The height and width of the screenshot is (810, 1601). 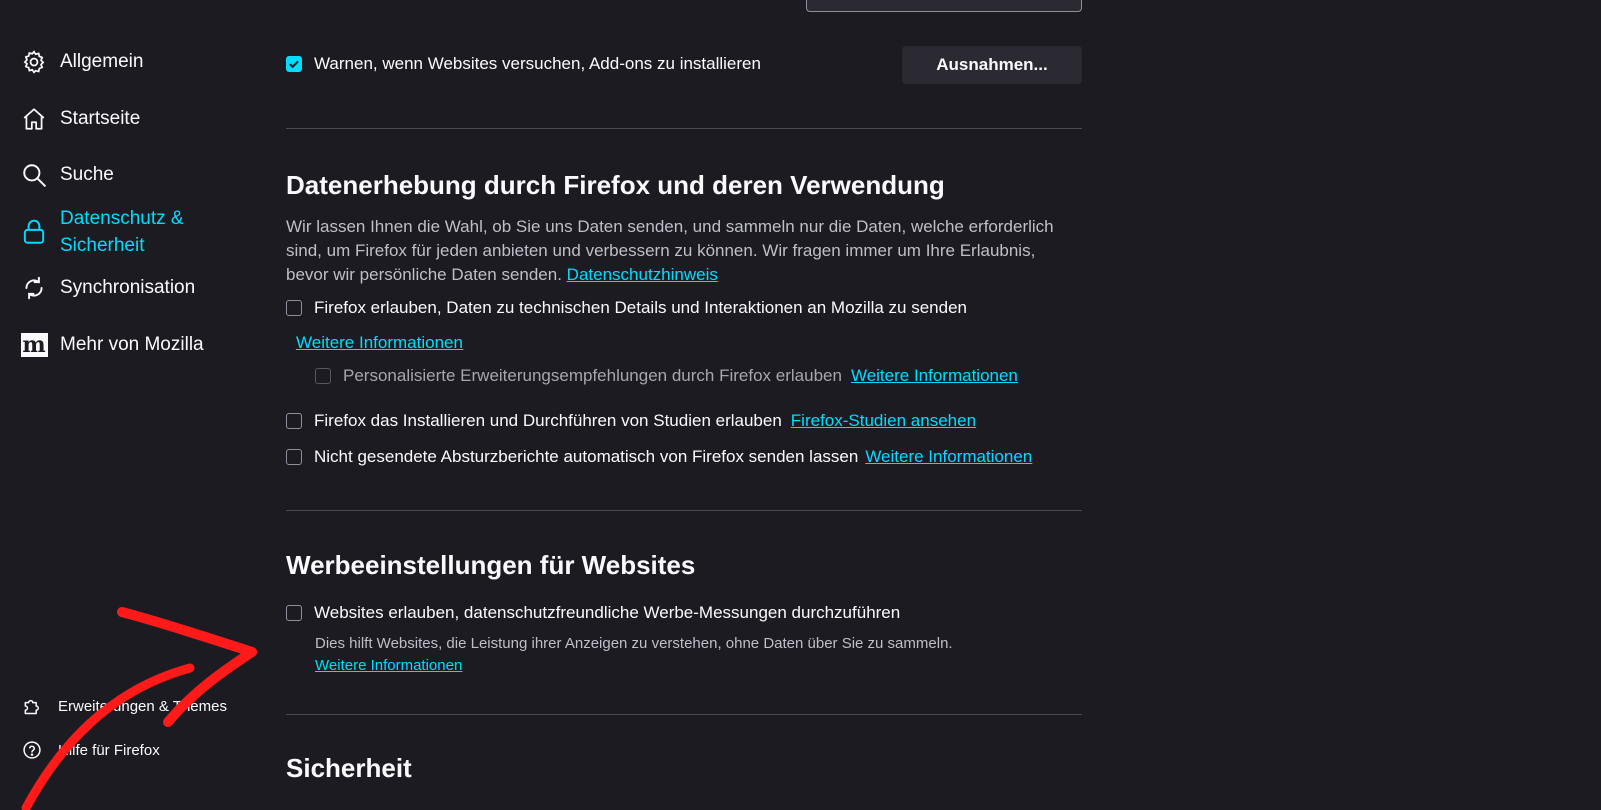 What do you see at coordinates (294, 421) in the screenshot?
I see `studies-checkbox` at bounding box center [294, 421].